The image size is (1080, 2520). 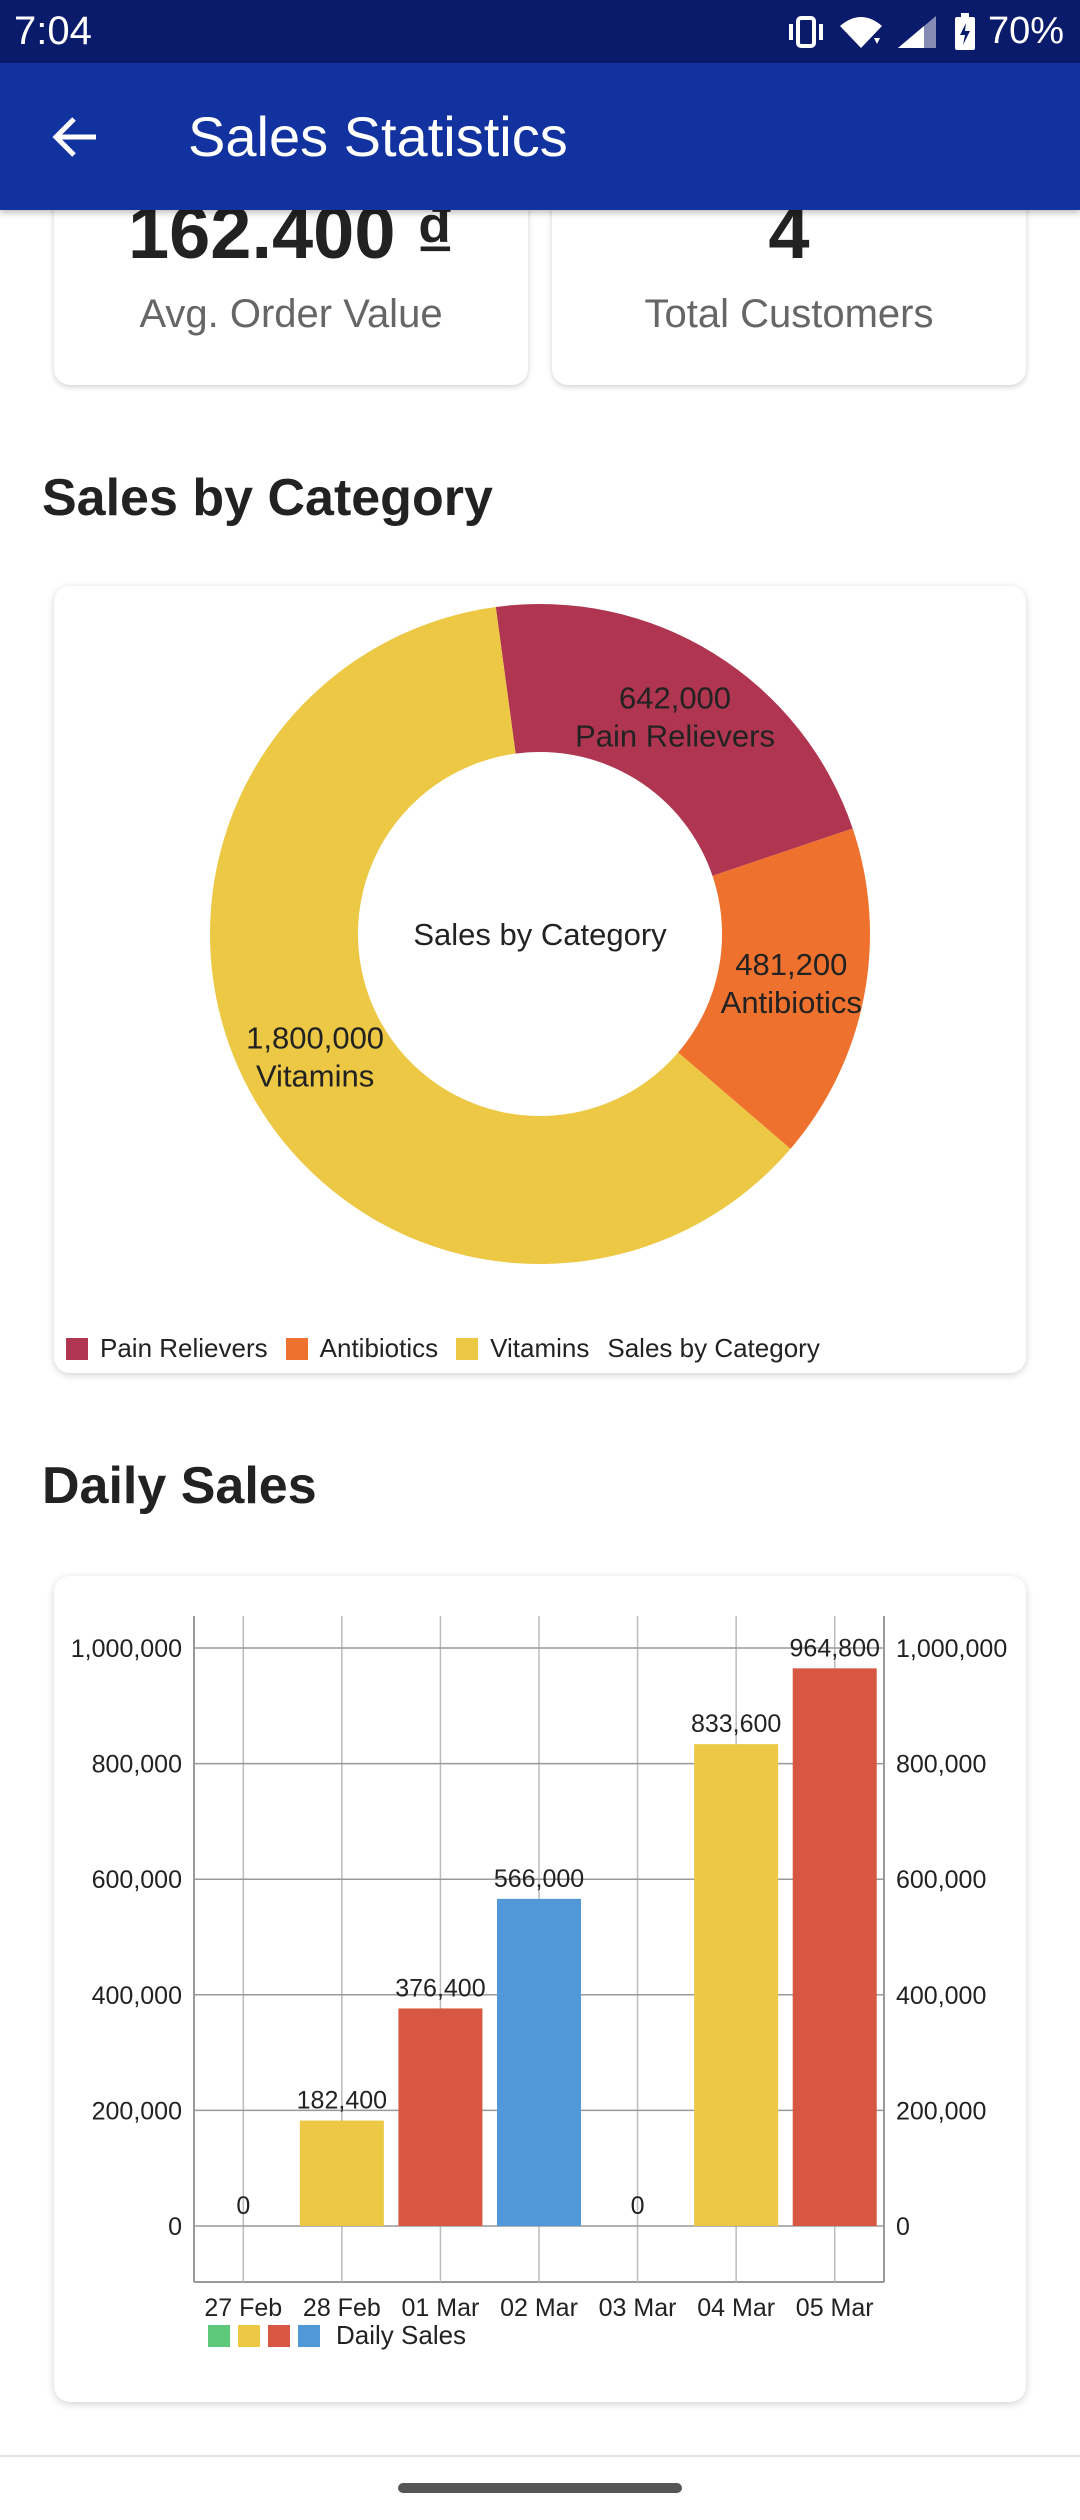 What do you see at coordinates (941, 1996) in the screenshot?
I see `y-tick-label-right: 400,000` at bounding box center [941, 1996].